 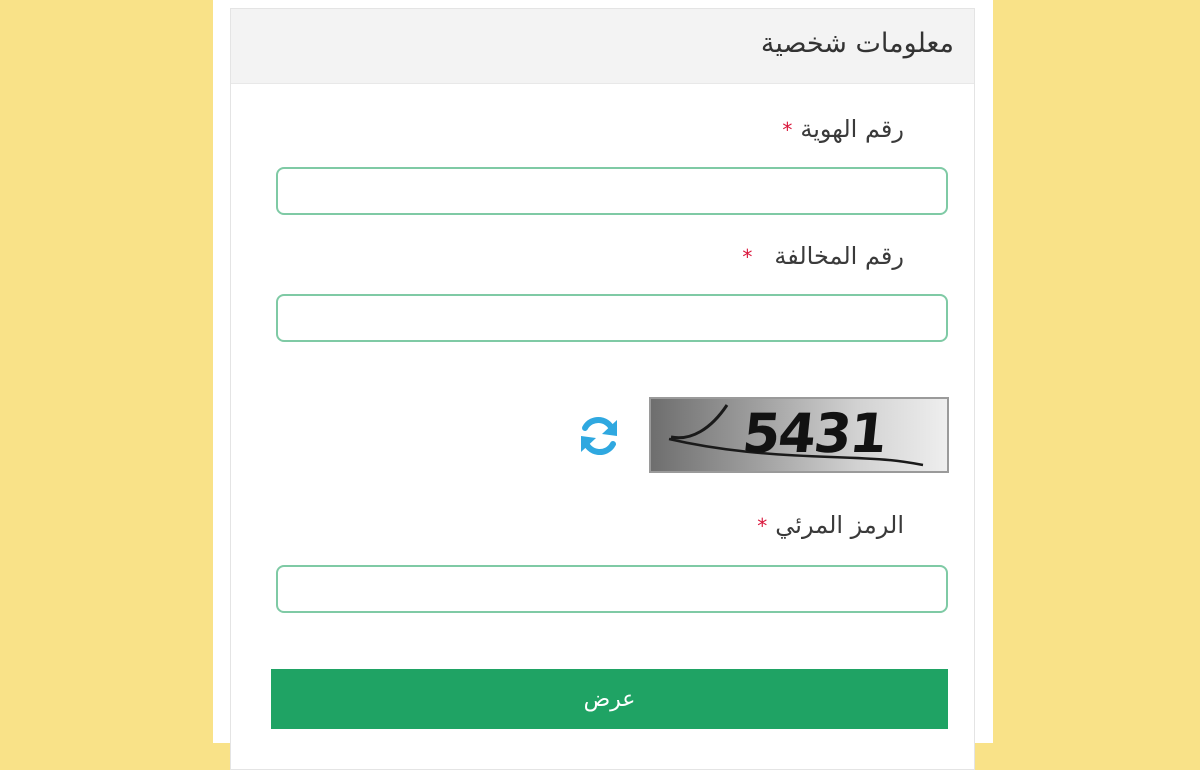 What do you see at coordinates (609, 699) in the screenshot?
I see `submit-button: عرض` at bounding box center [609, 699].